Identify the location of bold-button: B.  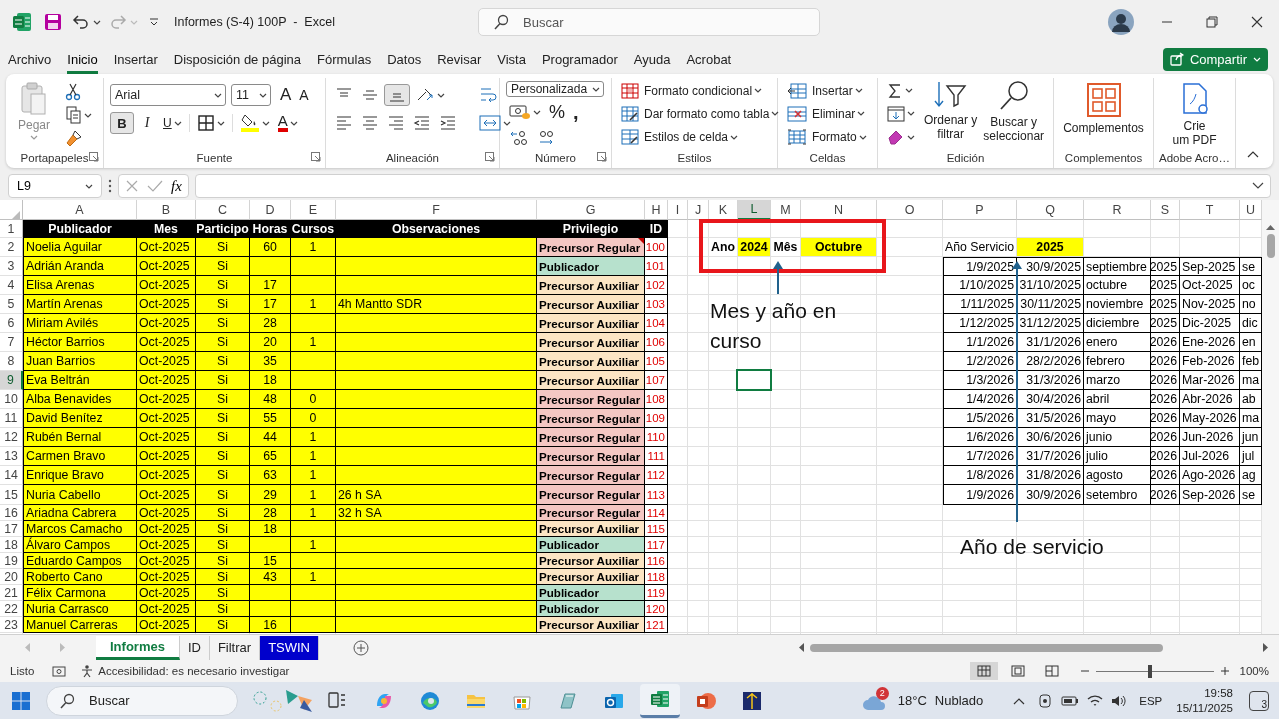
(122, 123).